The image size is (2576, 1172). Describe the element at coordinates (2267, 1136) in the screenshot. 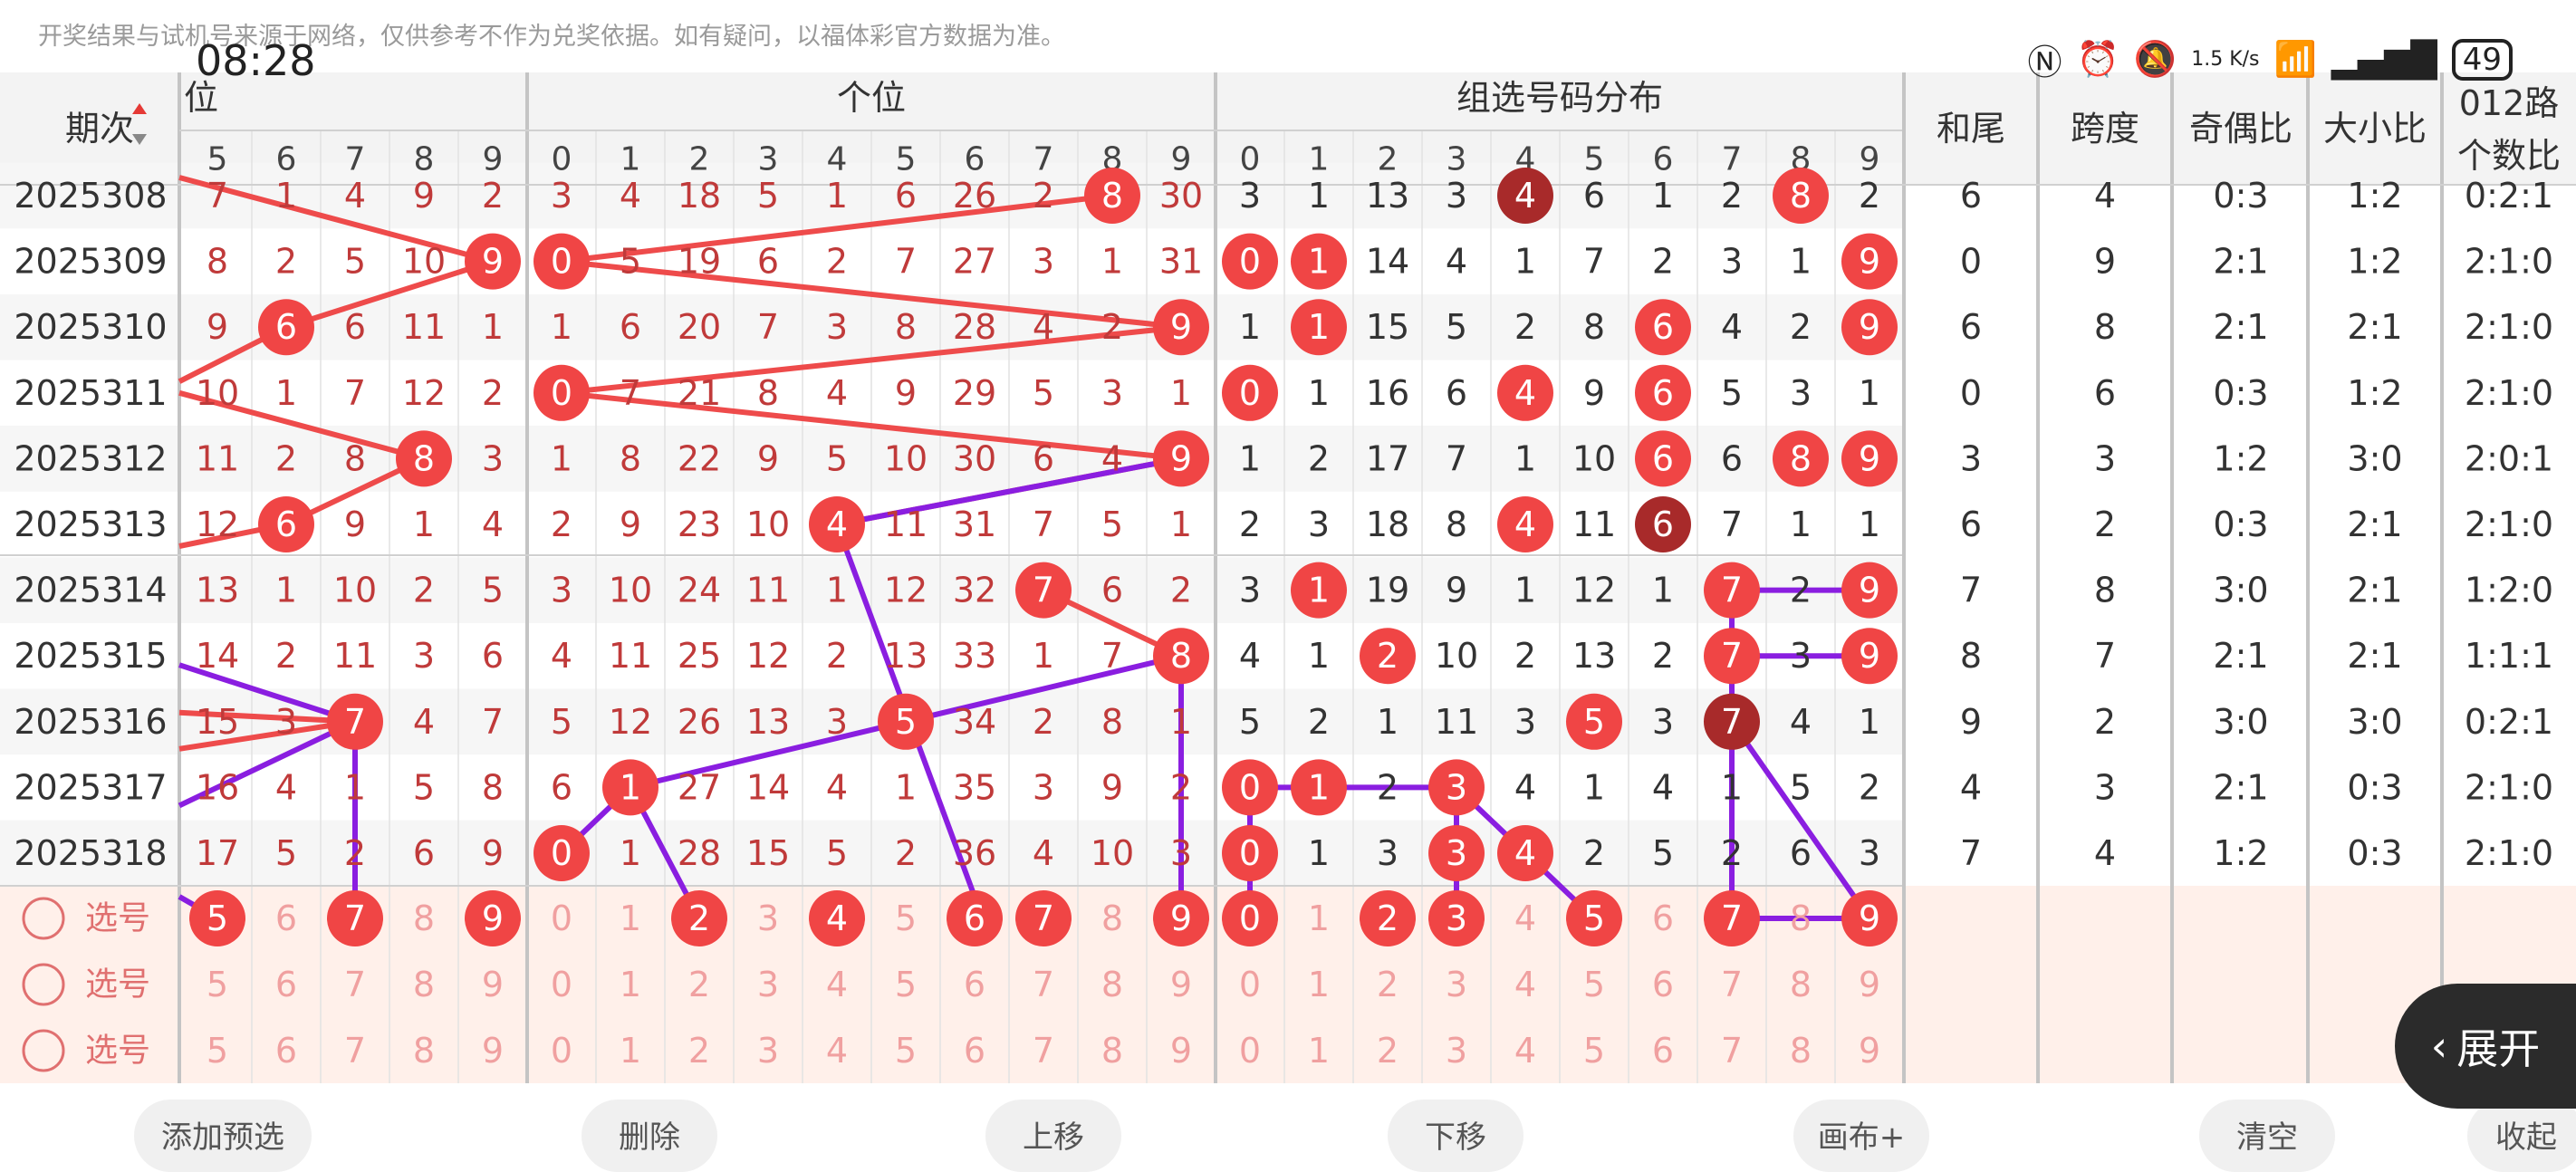

I see `clear-button: 清空` at that location.